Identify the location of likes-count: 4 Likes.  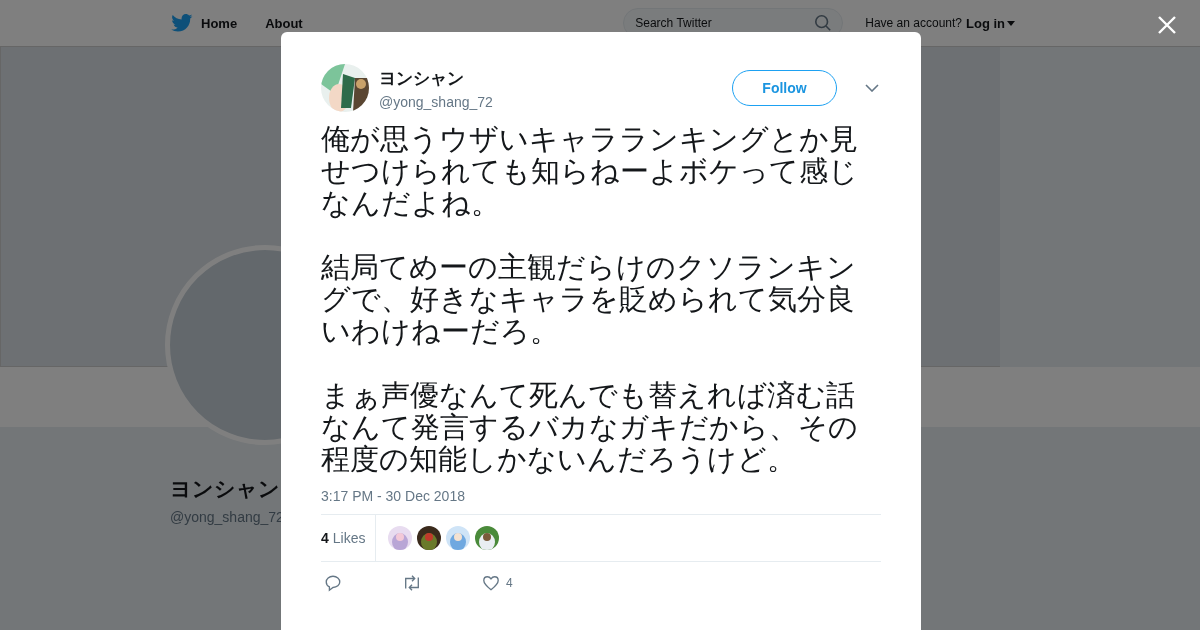
(349, 538).